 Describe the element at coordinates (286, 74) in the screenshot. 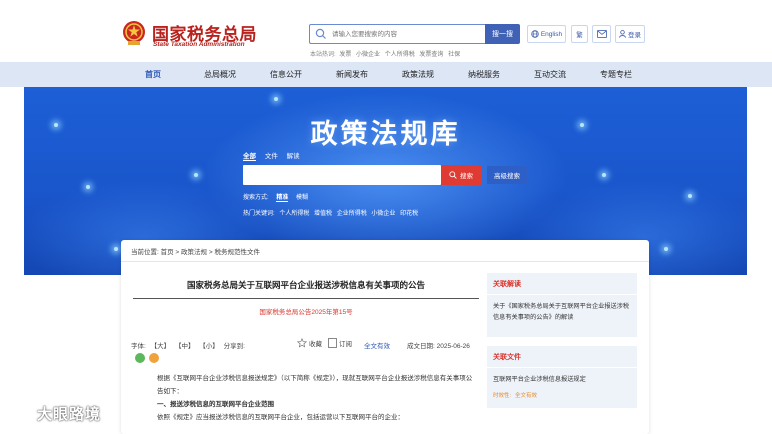

I see `nav-item-disclosure: 信息公开` at that location.